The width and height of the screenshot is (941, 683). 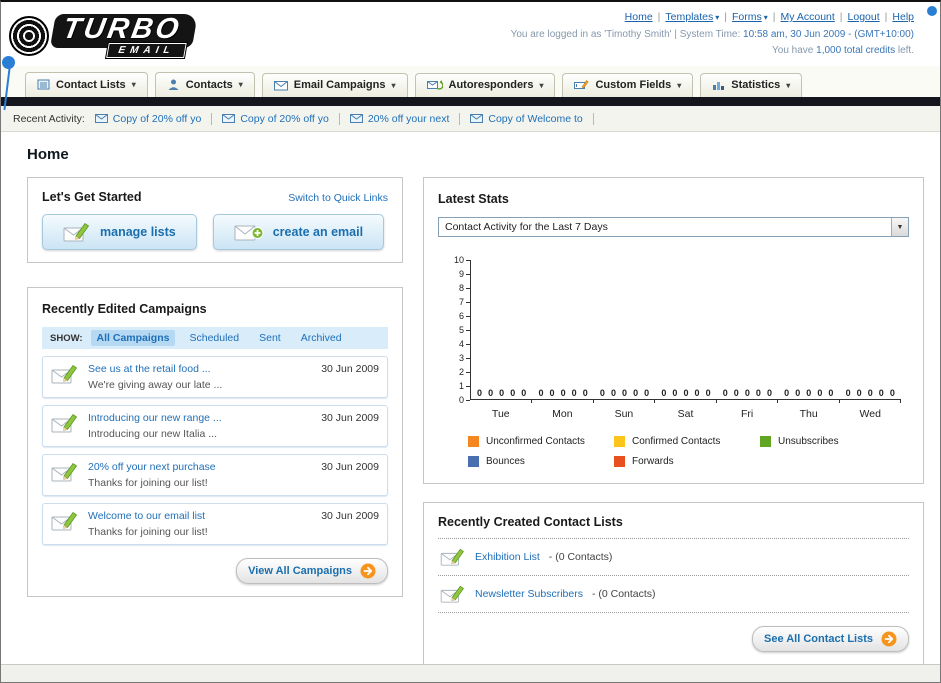 I want to click on tab-autoresponders: Autoresponders ▾, so click(x=485, y=85).